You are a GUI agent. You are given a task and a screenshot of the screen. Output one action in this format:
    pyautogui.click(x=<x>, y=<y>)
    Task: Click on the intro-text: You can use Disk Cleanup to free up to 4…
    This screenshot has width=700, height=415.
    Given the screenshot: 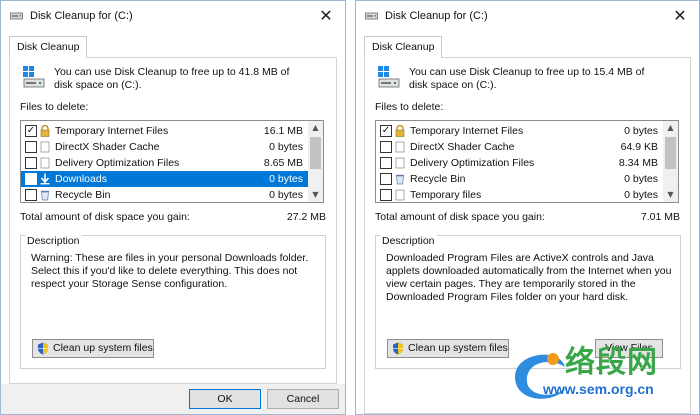 What is the action you would take?
    pyautogui.click(x=172, y=78)
    